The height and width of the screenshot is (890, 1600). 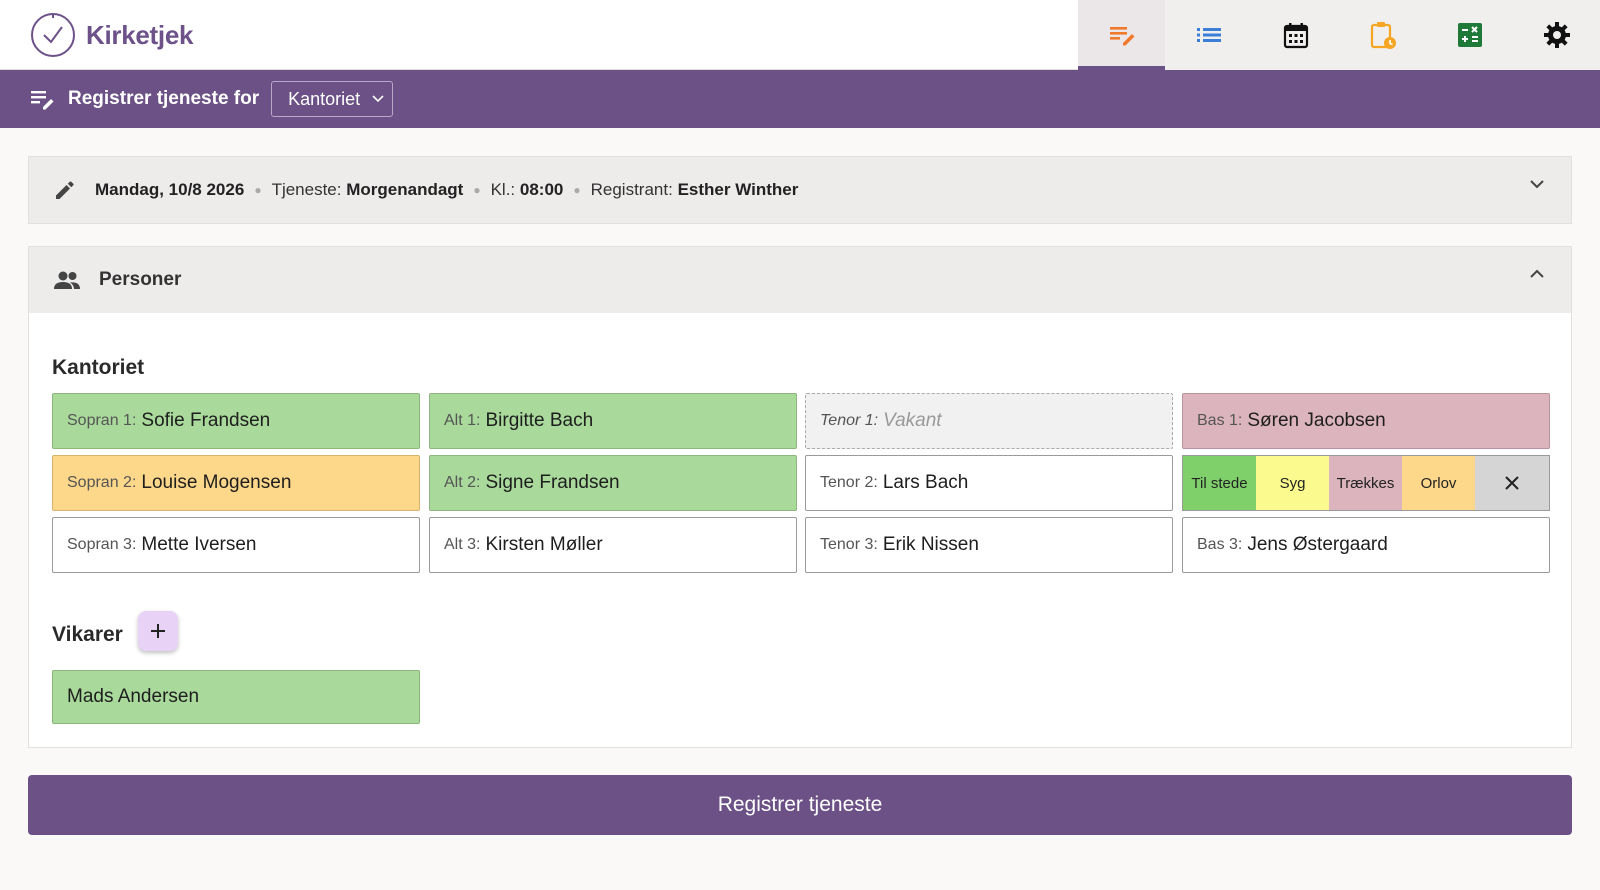 What do you see at coordinates (462, 482) in the screenshot?
I see `role-label: Alt 2:` at bounding box center [462, 482].